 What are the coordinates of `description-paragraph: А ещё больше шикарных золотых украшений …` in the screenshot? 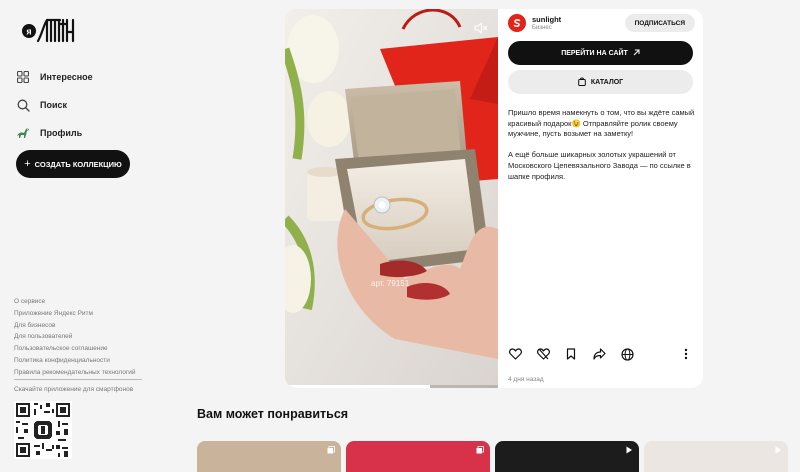 It's located at (599, 165).